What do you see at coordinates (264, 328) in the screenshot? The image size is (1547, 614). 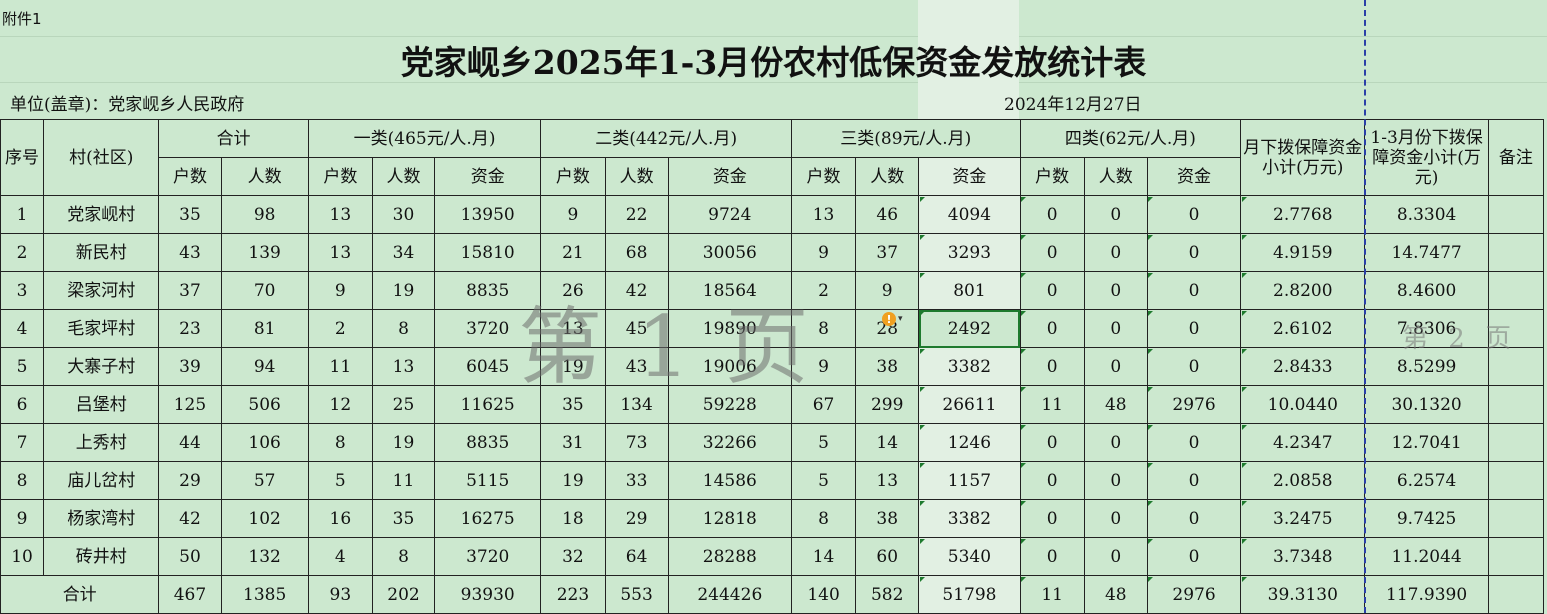 I see `cell-t-p: 81` at bounding box center [264, 328].